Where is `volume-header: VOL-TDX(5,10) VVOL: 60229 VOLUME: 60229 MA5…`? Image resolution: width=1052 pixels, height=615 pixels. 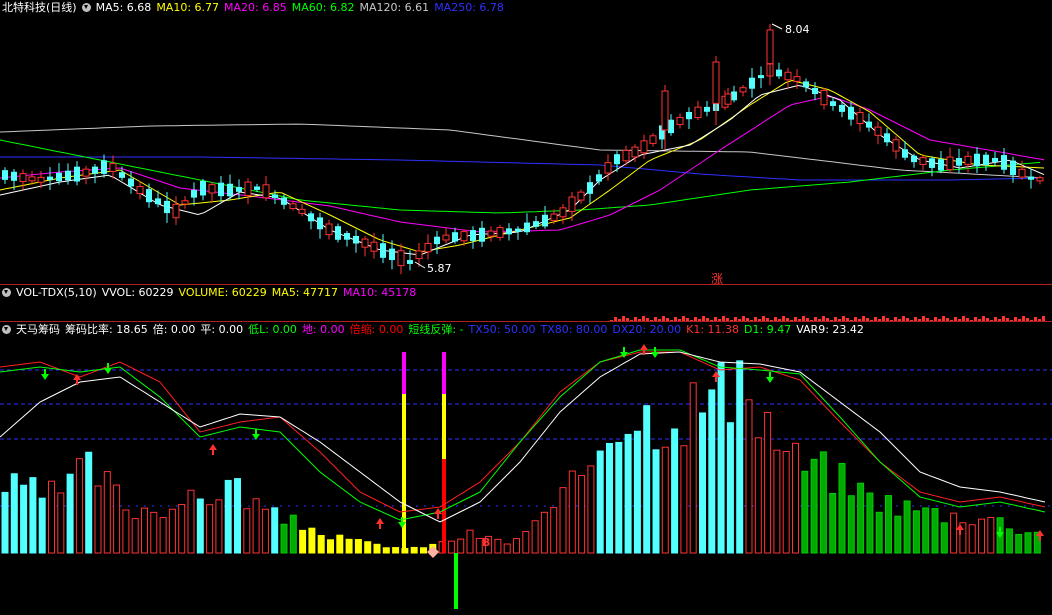
volume-header: VOL-TDX(5,10) VVOL: 60229 VOLUME: 60229 MA5… is located at coordinates (213, 293).